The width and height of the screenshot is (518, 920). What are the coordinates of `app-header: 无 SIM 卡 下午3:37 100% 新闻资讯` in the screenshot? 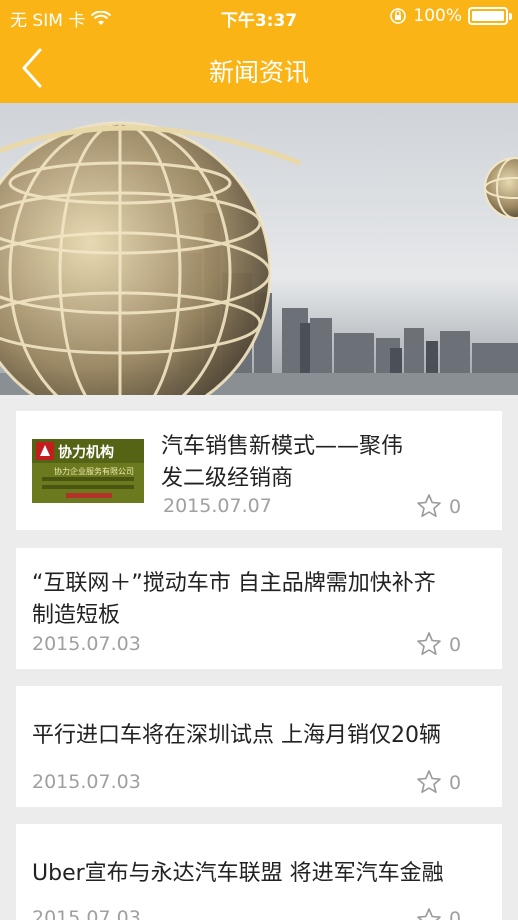 It's located at (259, 51).